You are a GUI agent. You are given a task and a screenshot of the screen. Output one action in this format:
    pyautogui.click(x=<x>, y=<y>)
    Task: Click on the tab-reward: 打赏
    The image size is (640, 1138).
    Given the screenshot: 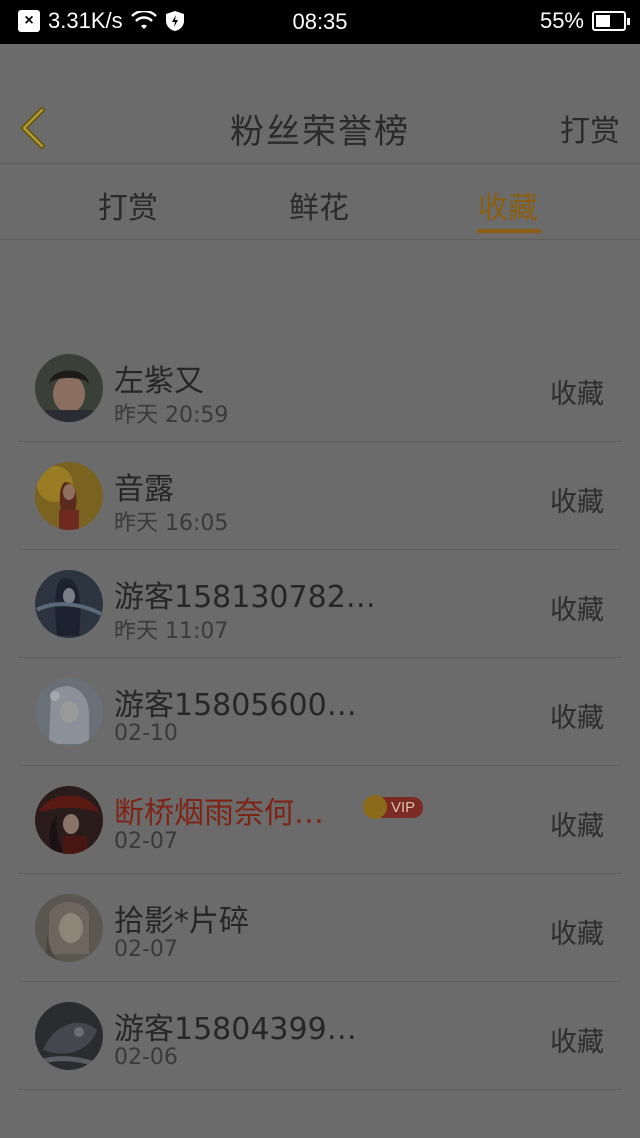 What is the action you would take?
    pyautogui.click(x=128, y=205)
    